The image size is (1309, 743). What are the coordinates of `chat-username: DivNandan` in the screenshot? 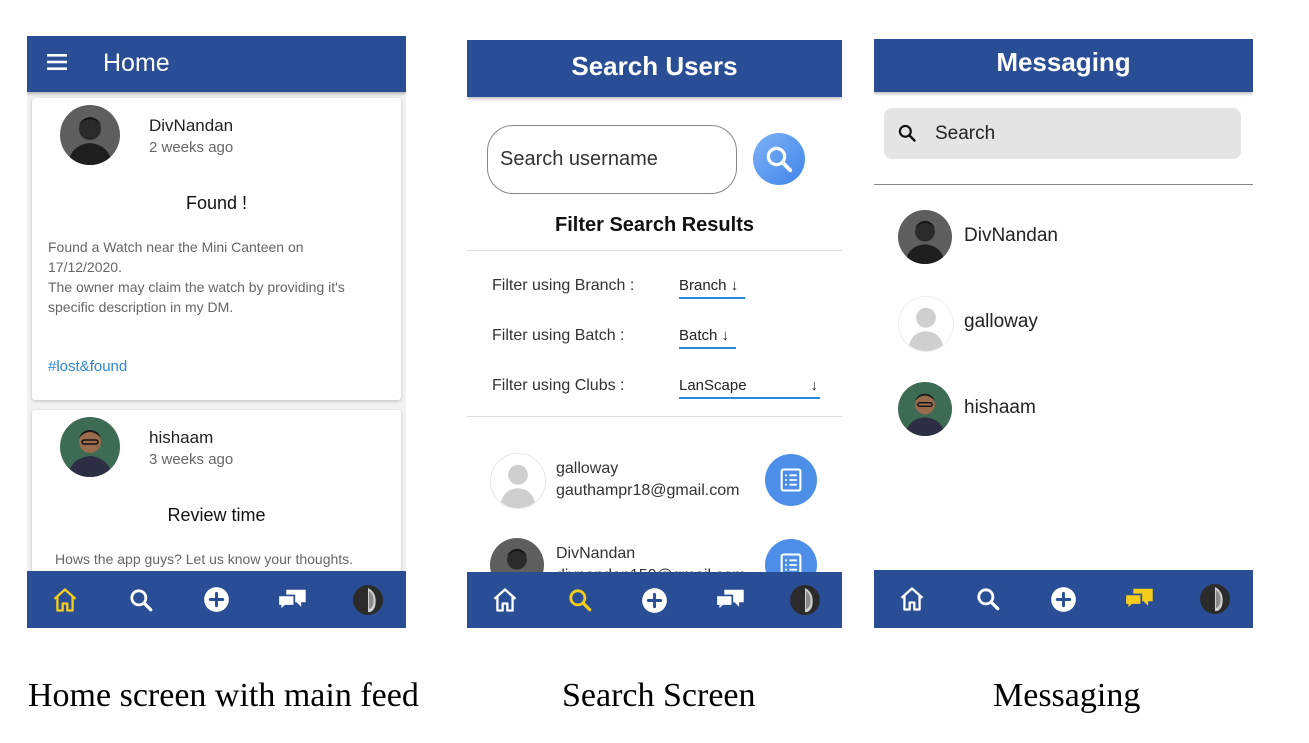 It's located at (1011, 235).